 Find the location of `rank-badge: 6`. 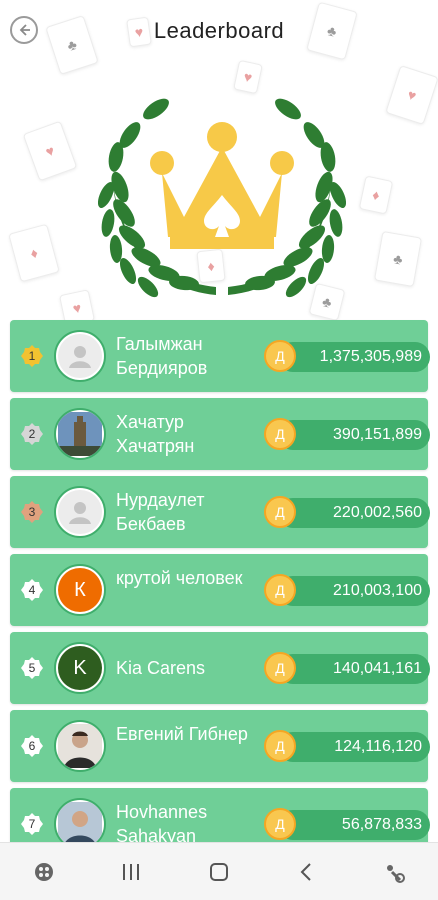

rank-badge: 6 is located at coordinates (32, 746).